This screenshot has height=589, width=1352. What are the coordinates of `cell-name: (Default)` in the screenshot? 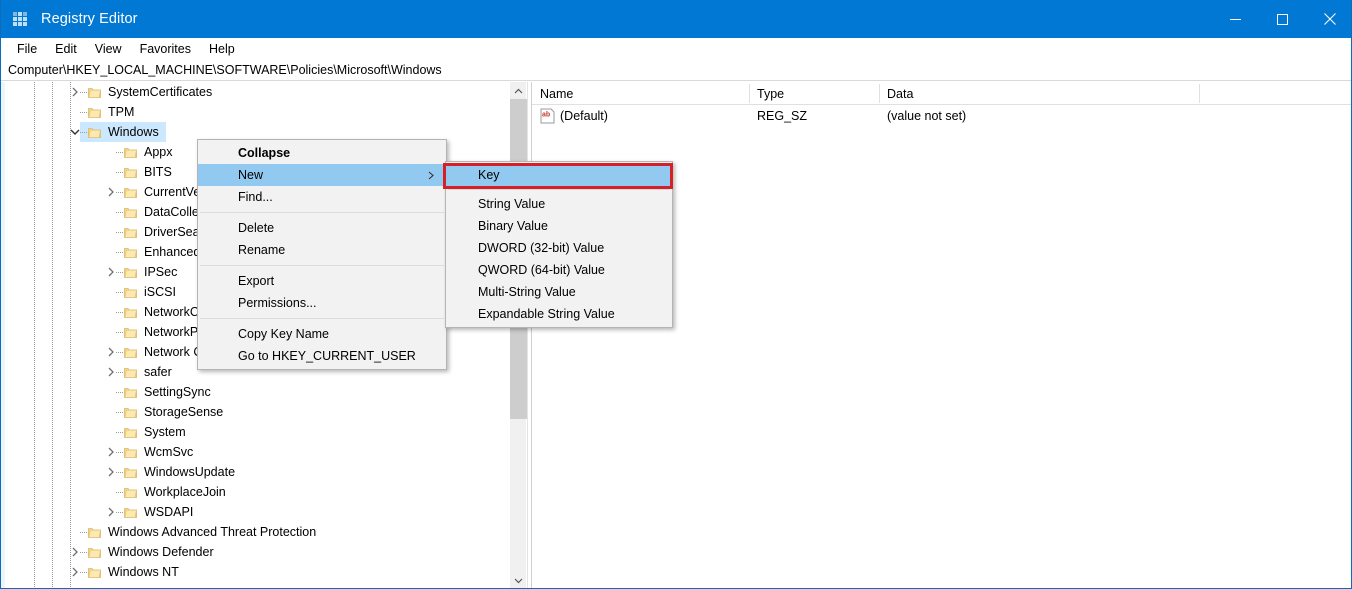 It's located at (584, 116).